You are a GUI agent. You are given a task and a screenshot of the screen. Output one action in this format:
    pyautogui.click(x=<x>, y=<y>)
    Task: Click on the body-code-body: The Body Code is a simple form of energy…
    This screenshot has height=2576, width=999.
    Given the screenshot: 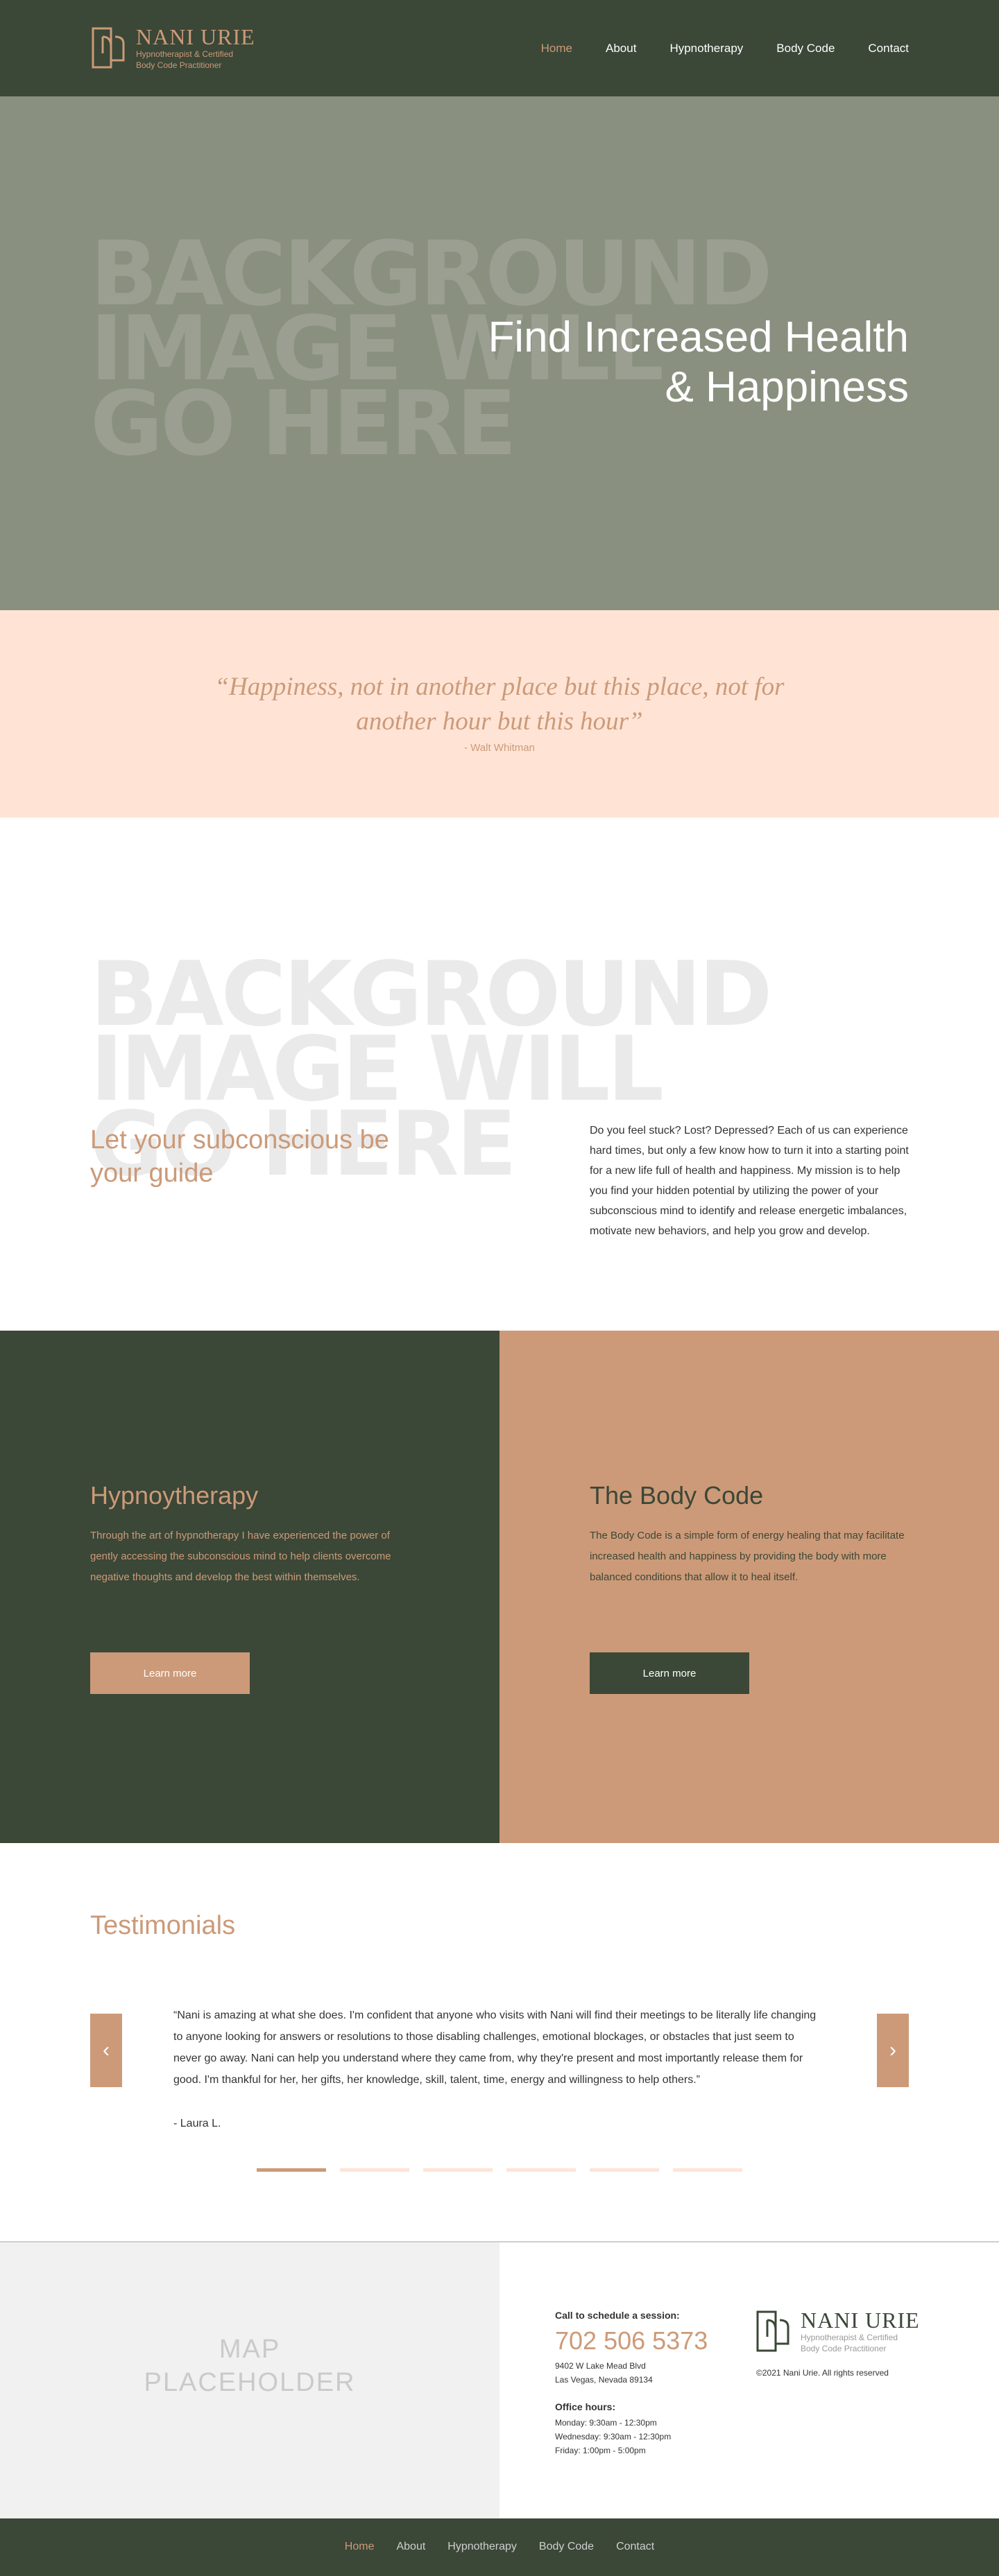 What is the action you would take?
    pyautogui.click(x=747, y=1556)
    